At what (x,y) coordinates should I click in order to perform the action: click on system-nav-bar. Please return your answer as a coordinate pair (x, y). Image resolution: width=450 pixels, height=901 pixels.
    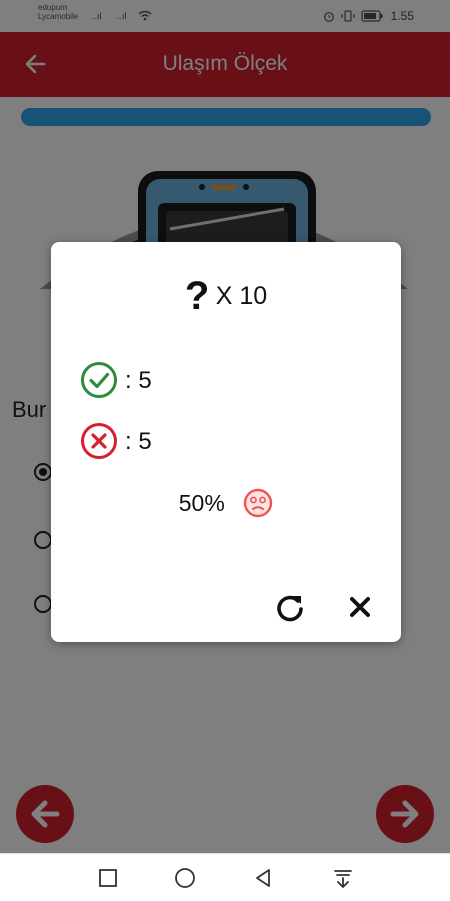
    Looking at the image, I should click on (225, 877).